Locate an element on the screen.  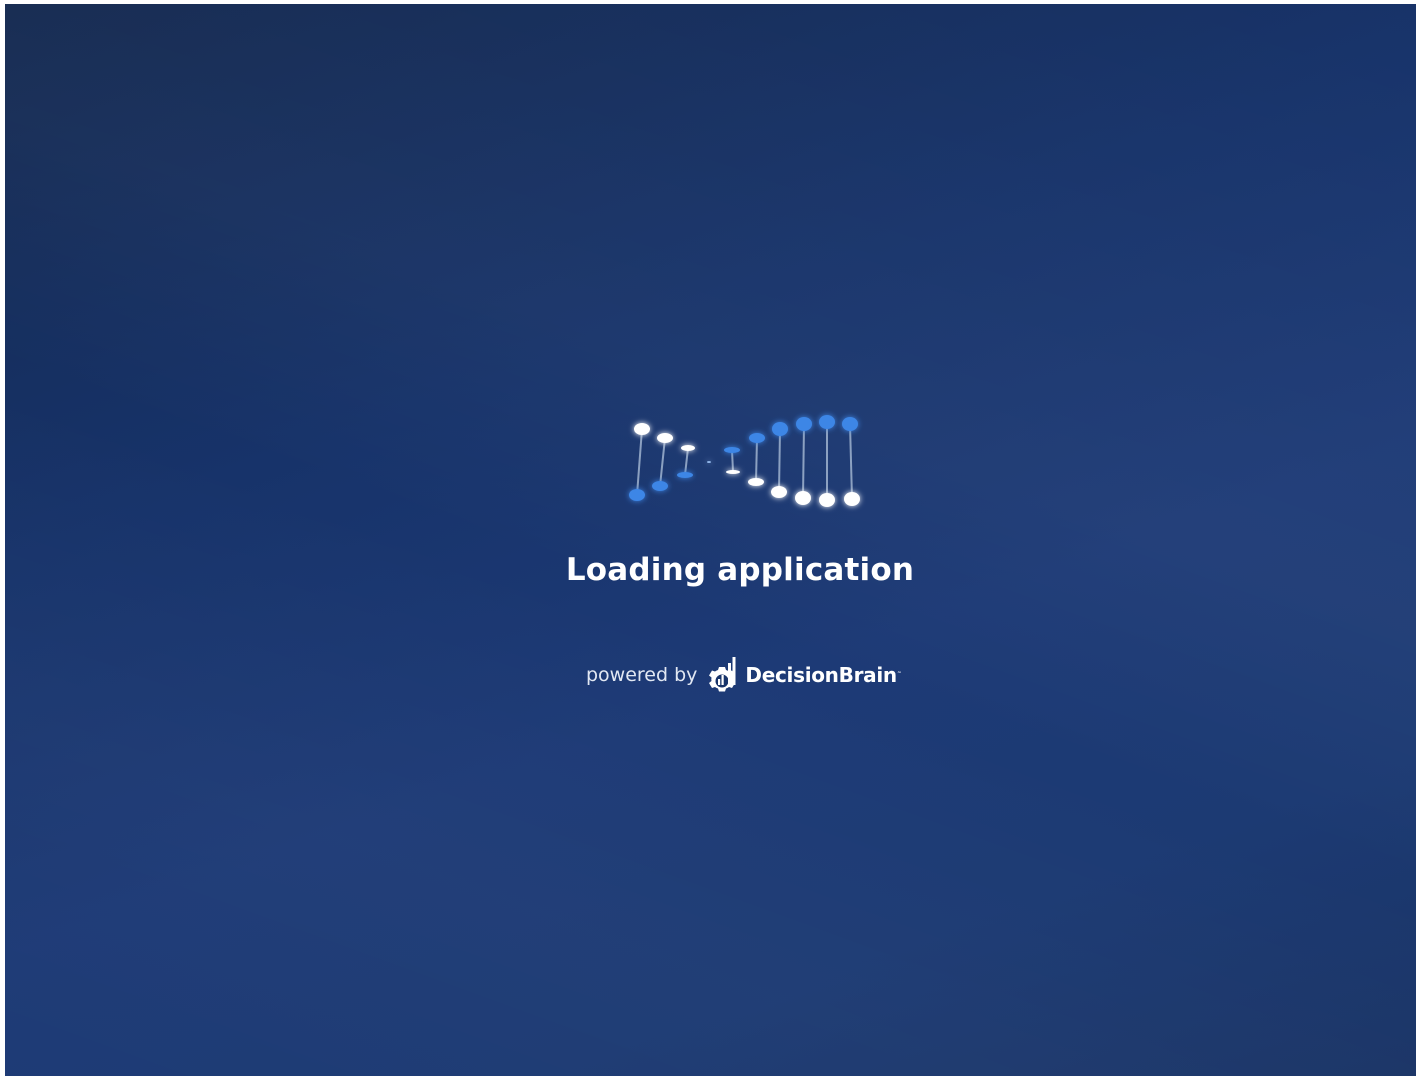
decisionbrain-gear-chart-icon is located at coordinates (722, 674).